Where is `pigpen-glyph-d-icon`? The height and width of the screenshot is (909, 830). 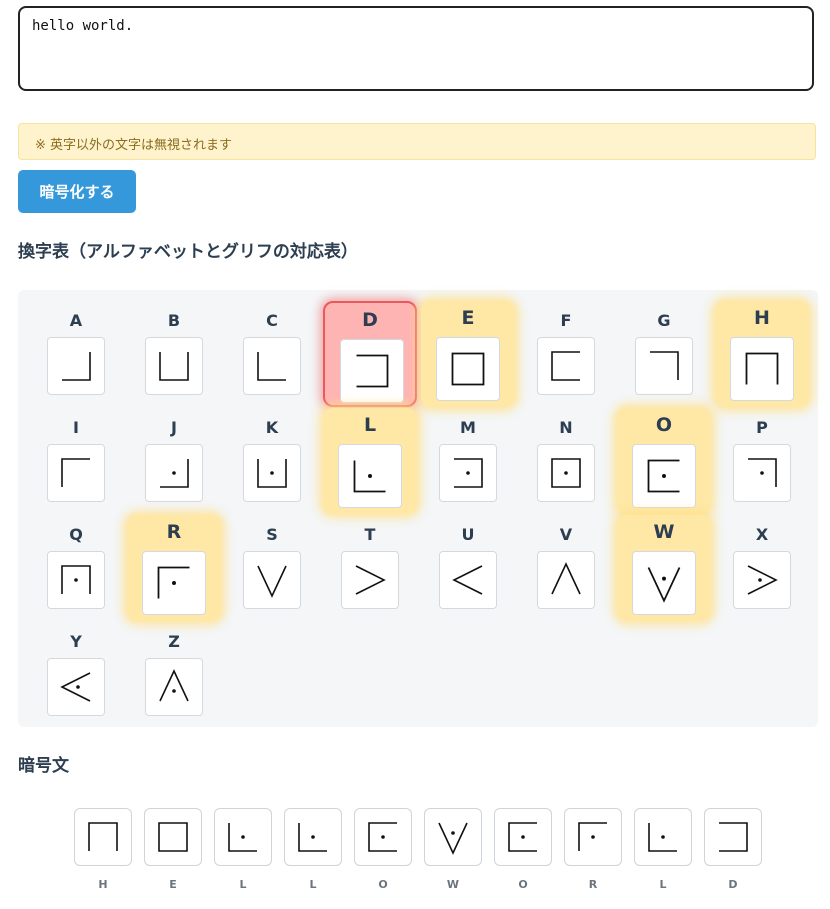 pigpen-glyph-d-icon is located at coordinates (733, 837).